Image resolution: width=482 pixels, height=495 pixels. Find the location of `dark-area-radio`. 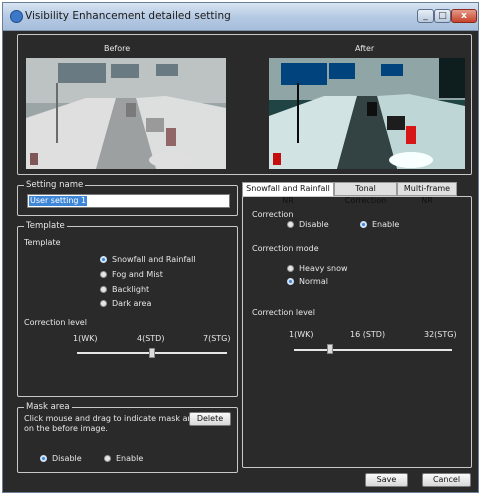

dark-area-radio is located at coordinates (103, 303).